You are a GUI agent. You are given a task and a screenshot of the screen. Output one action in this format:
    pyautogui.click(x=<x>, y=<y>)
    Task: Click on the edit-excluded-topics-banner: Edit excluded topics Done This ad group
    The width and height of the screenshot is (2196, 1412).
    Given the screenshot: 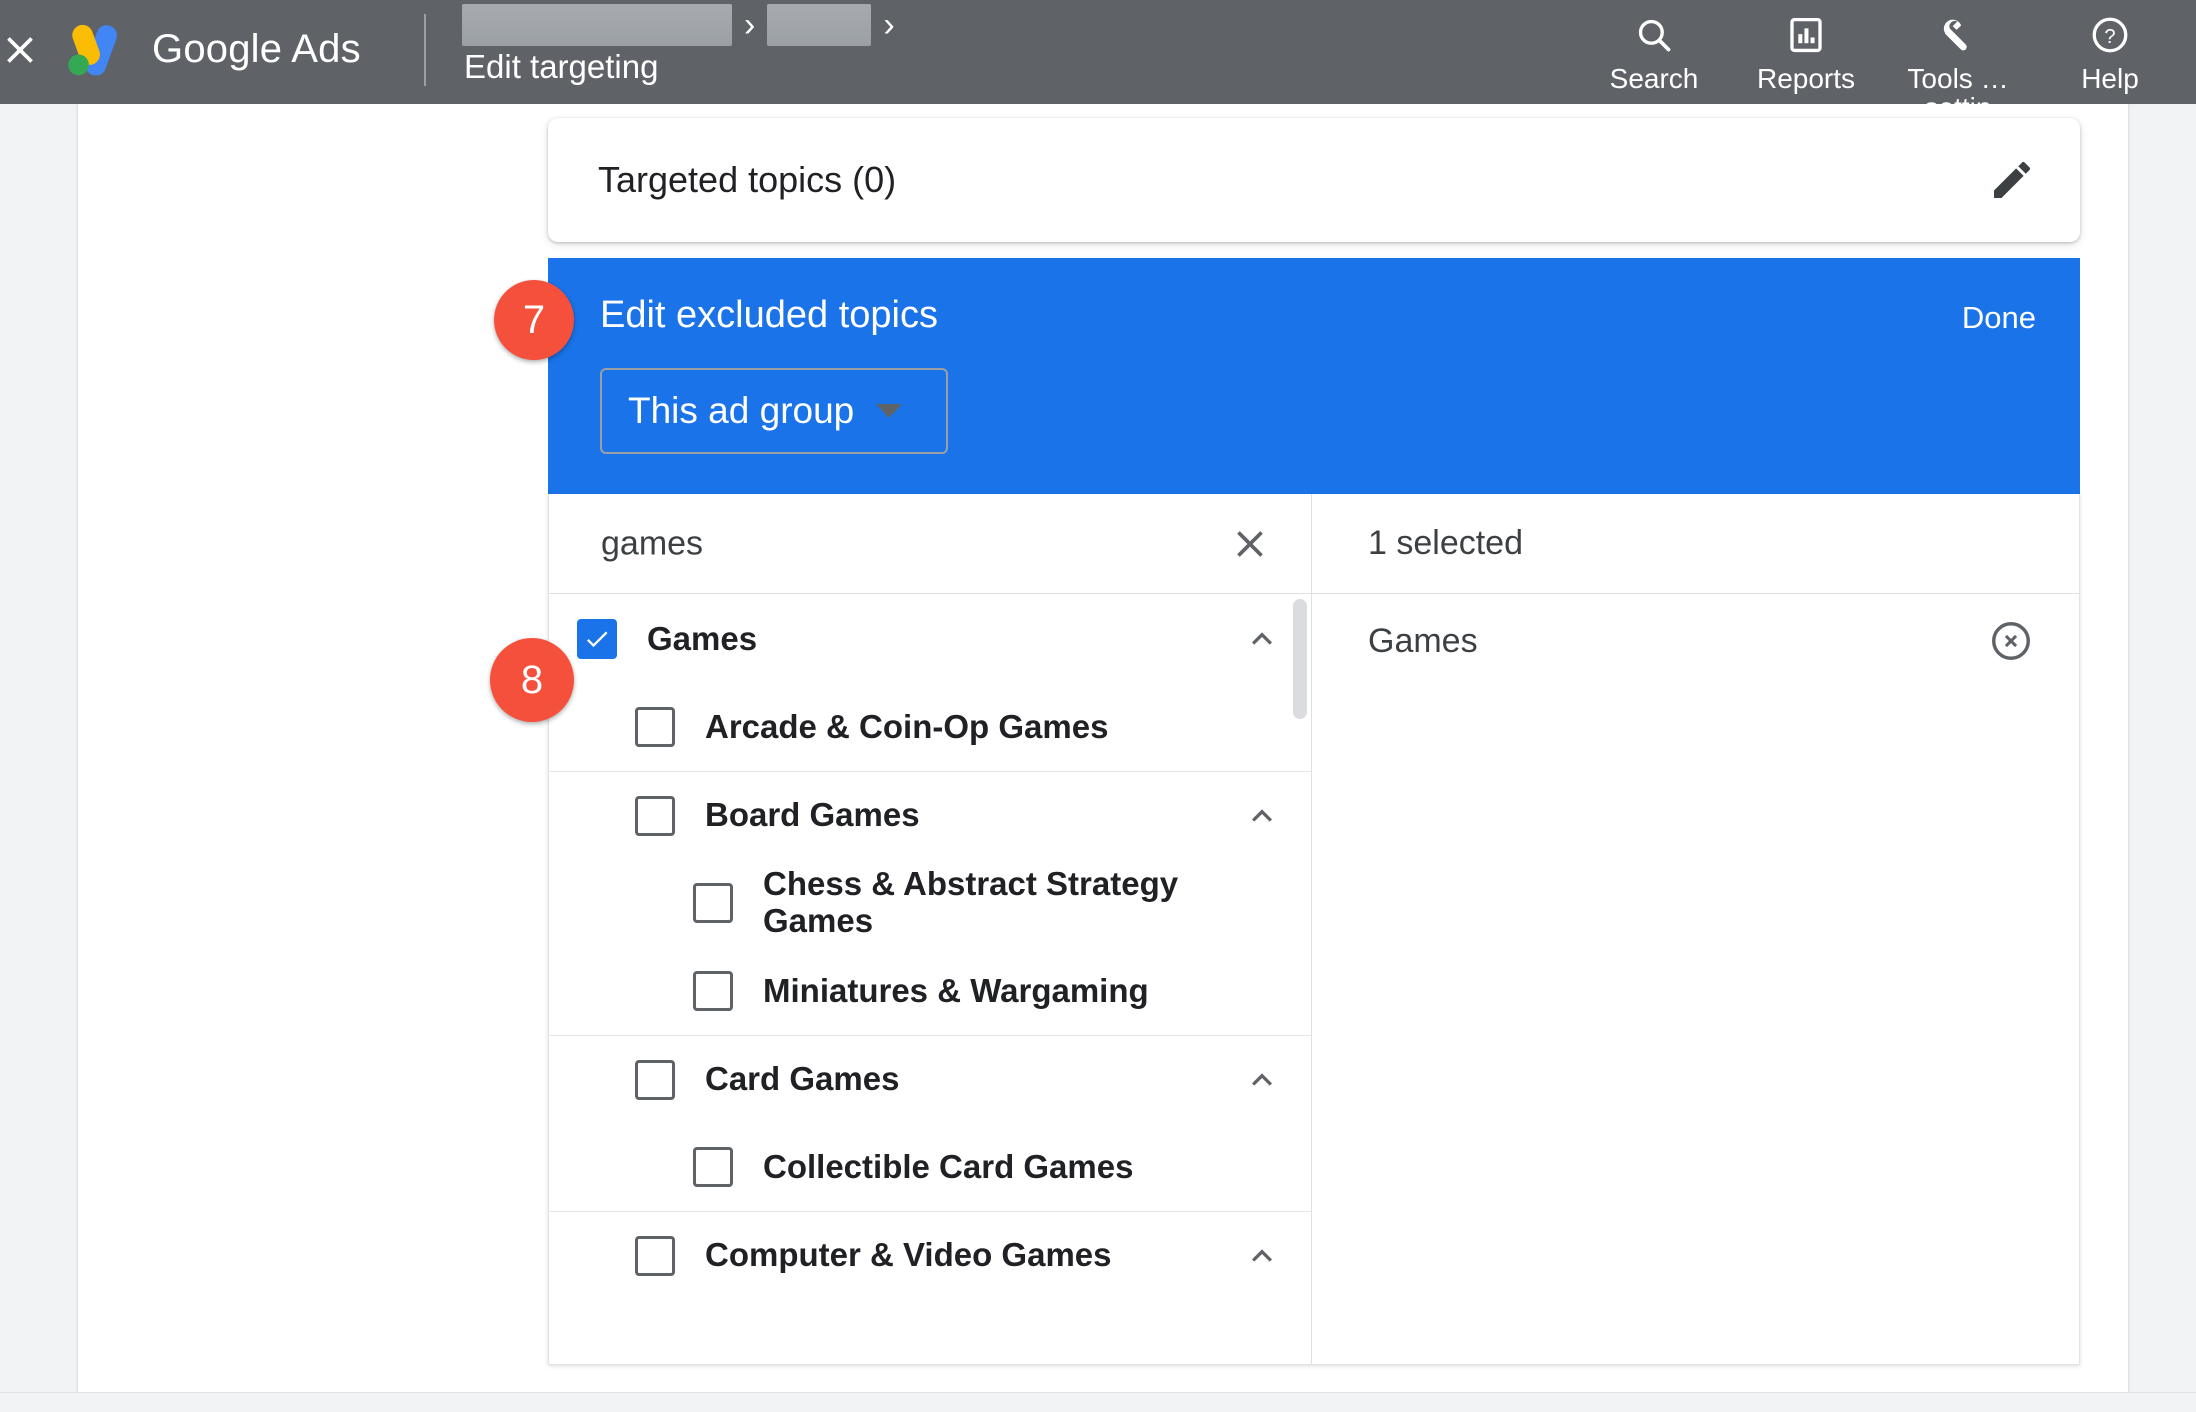 What is the action you would take?
    pyautogui.click(x=1314, y=376)
    